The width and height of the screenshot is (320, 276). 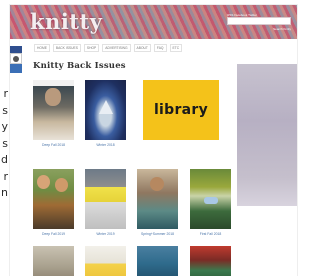 What do you see at coordinates (53, 145) in the screenshot?
I see `issue-caption: Deep Fall 2018` at bounding box center [53, 145].